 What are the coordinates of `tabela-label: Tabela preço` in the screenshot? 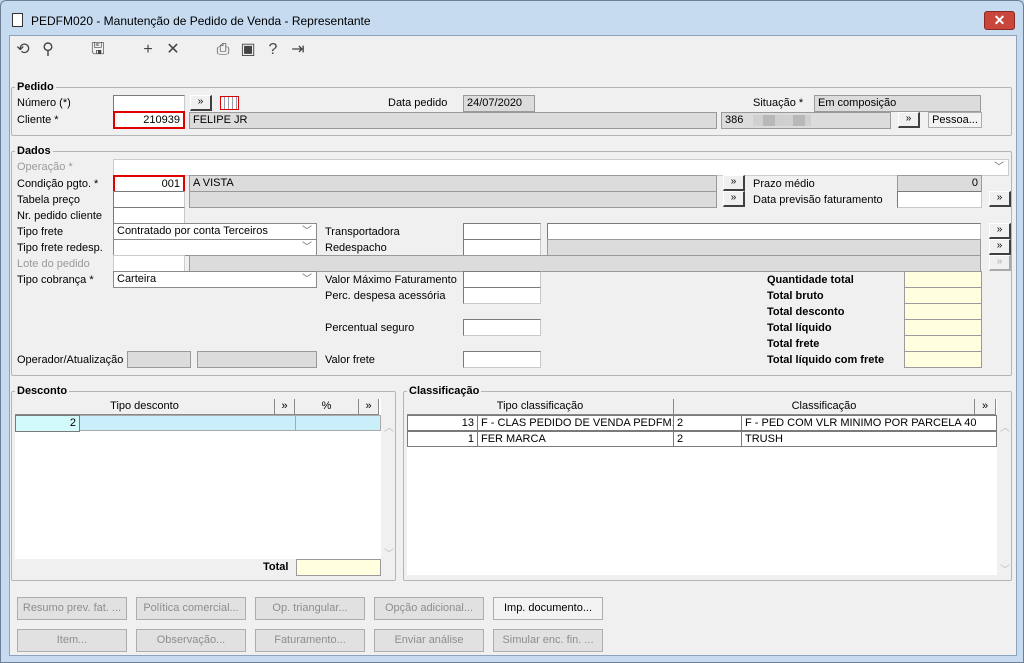 It's located at (48, 200).